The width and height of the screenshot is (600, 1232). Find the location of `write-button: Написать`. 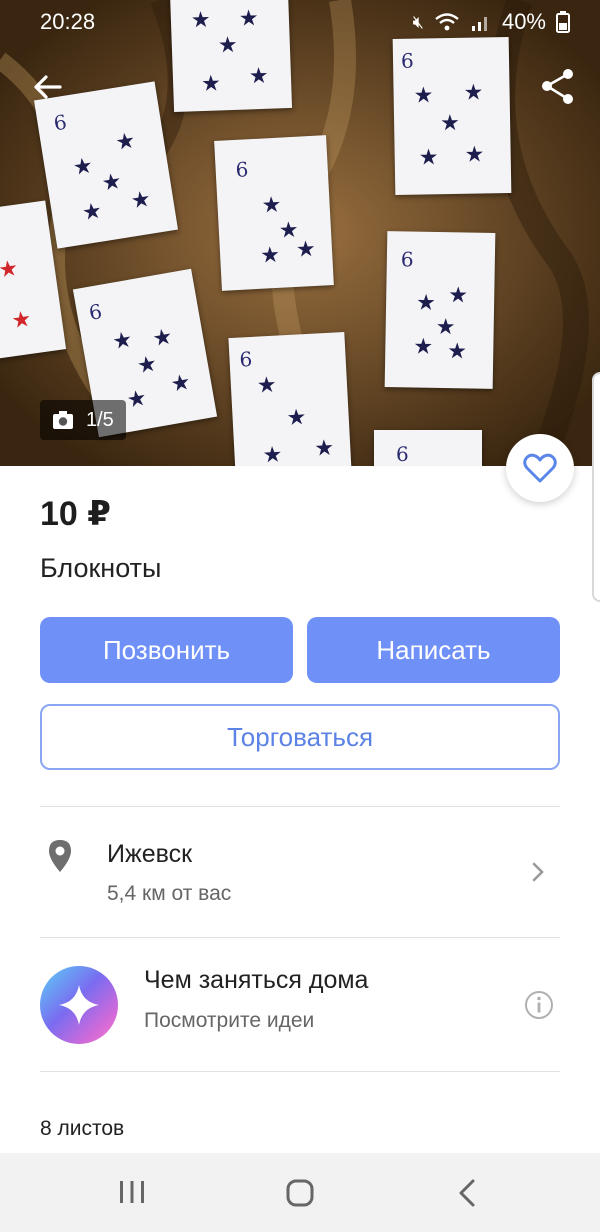

write-button: Написать is located at coordinates (433, 650).